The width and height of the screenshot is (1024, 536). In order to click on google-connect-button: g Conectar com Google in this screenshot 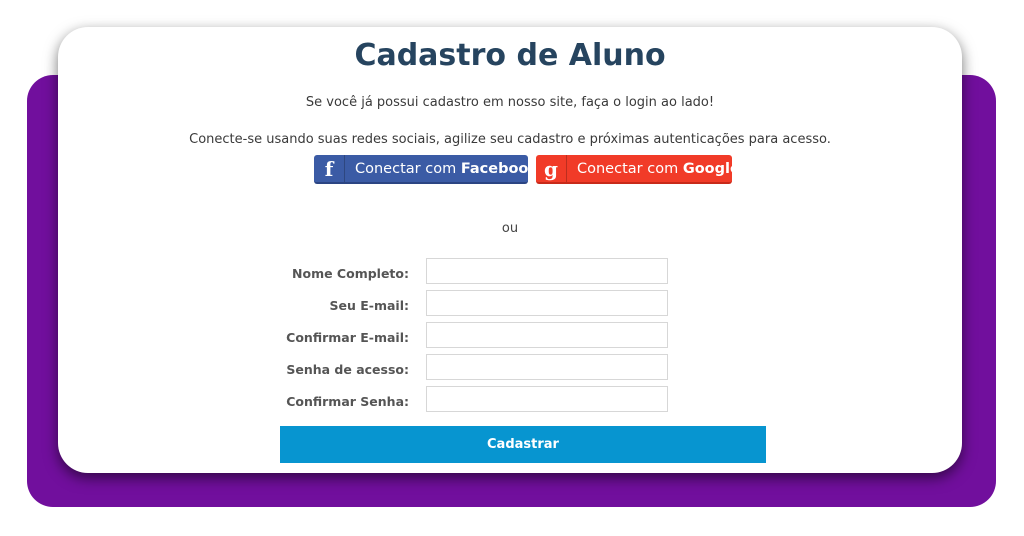, I will do `click(638, 169)`.